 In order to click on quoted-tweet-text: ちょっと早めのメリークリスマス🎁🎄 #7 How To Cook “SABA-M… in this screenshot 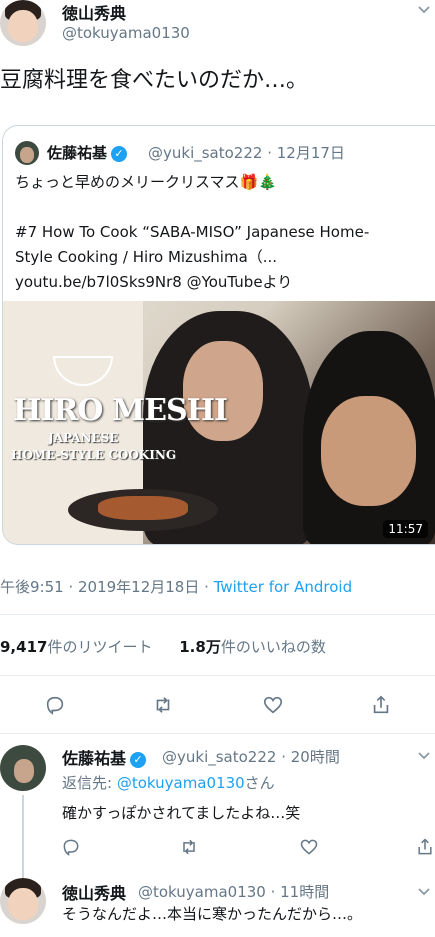, I will do `click(192, 232)`.